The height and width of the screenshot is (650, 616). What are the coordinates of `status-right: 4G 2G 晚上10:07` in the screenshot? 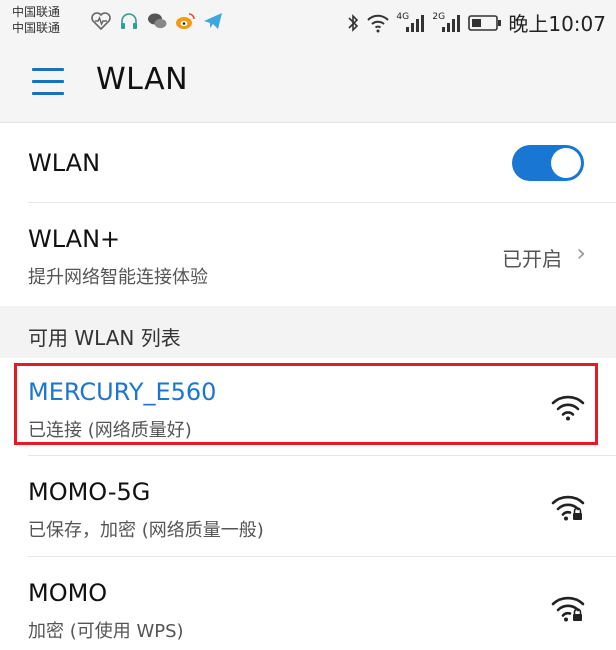 It's located at (476, 22).